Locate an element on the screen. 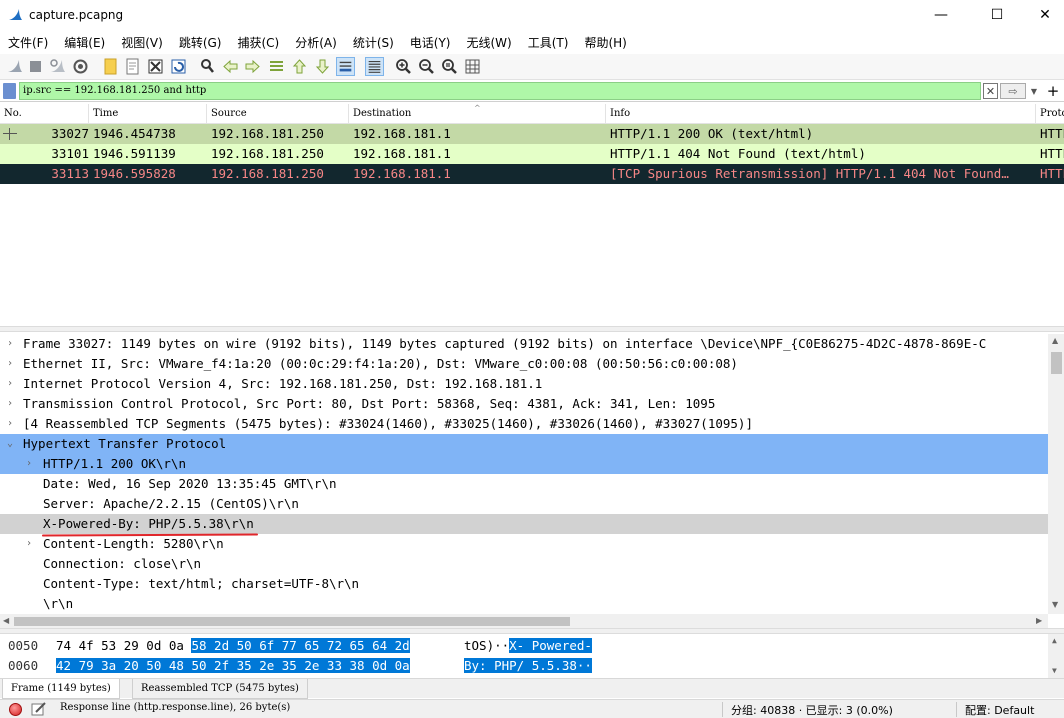 This screenshot has height=718, width=1064. zoom-out-icon is located at coordinates (426, 66).